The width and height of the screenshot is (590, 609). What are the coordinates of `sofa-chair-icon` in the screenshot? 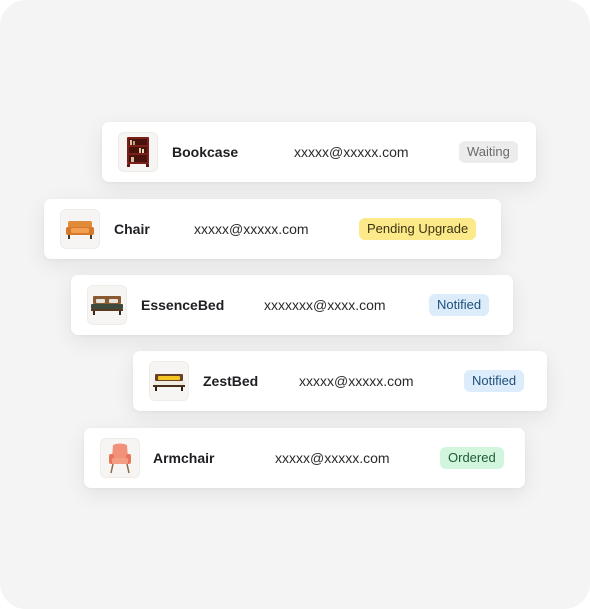 It's located at (80, 230).